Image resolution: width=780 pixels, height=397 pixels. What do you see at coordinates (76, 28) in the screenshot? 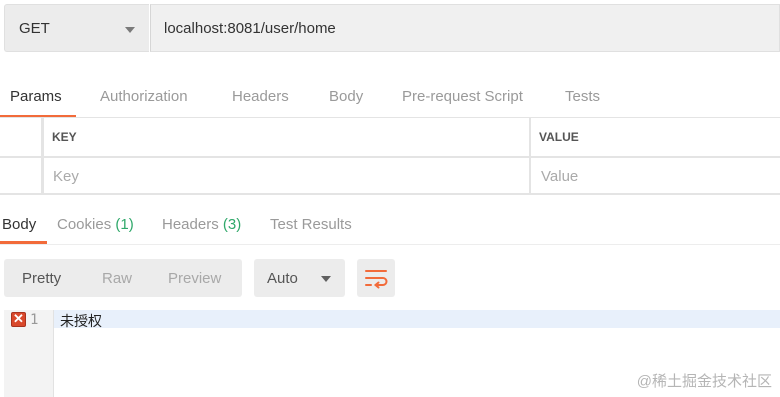
I see `method-select: GET` at bounding box center [76, 28].